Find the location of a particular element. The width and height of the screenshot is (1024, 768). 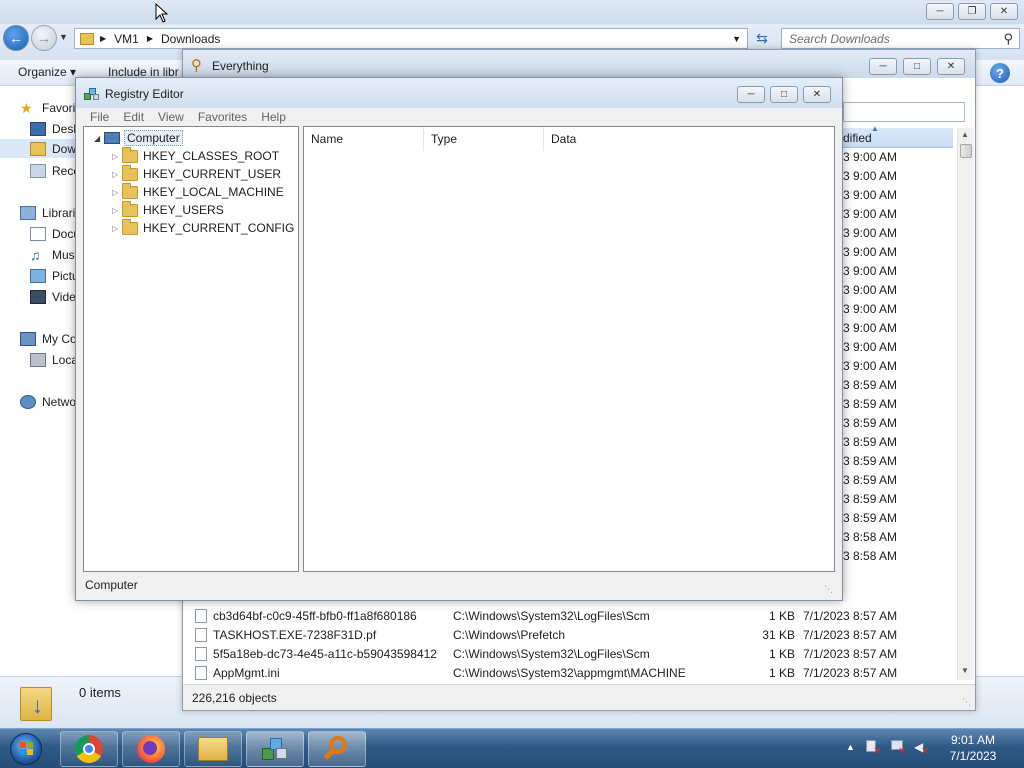

everything-status-bar: 226,216 objects ⋱ is located at coordinates (579, 697).